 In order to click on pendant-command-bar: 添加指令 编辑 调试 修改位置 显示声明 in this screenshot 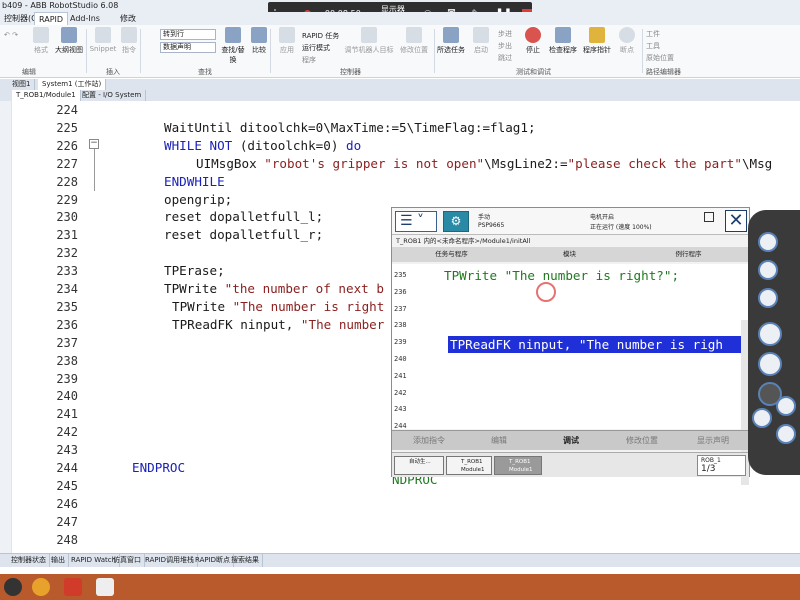, I will do `click(570, 440)`.